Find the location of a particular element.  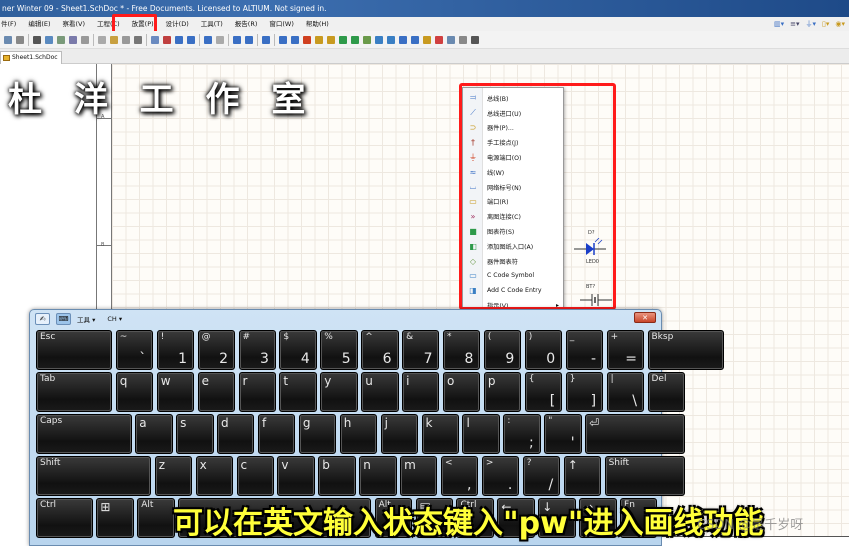

key-j: j is located at coordinates (399, 434).